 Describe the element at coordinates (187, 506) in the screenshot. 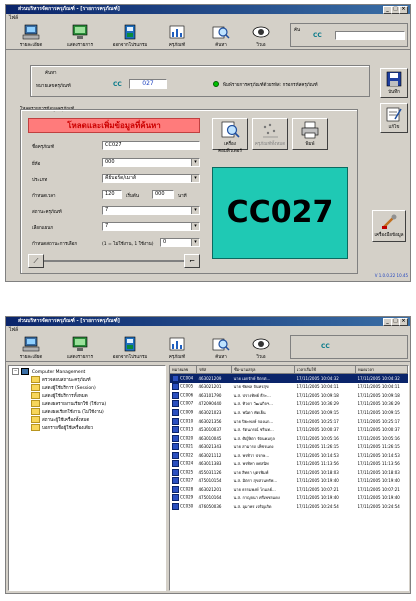

I see `cell-text: CC030` at that location.